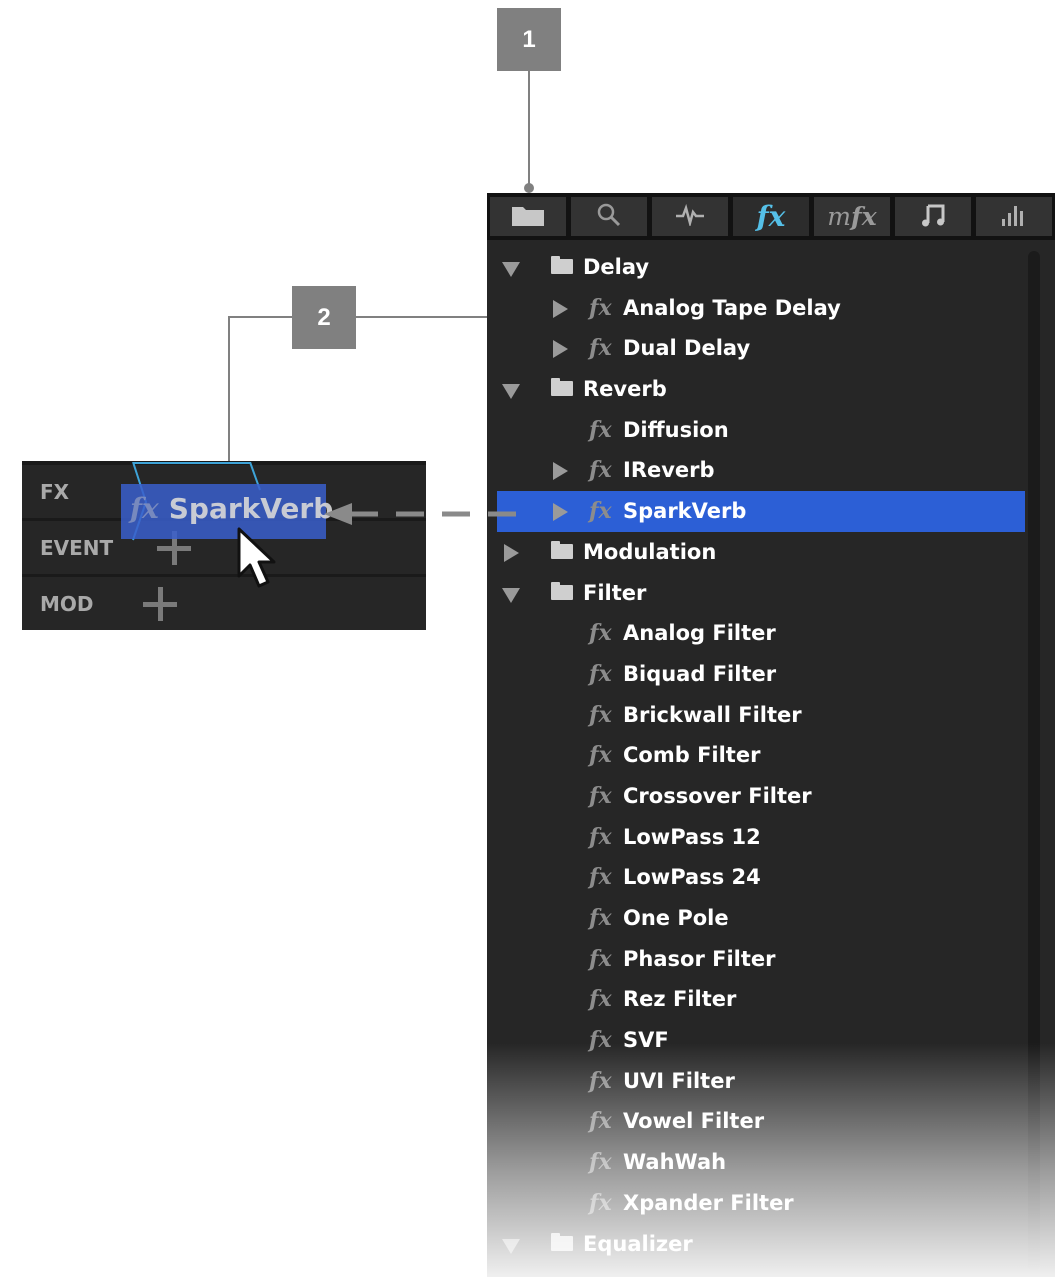 This screenshot has height=1277, width=1060. What do you see at coordinates (144, 508) in the screenshot?
I see `drag-fx-glyph: fx` at bounding box center [144, 508].